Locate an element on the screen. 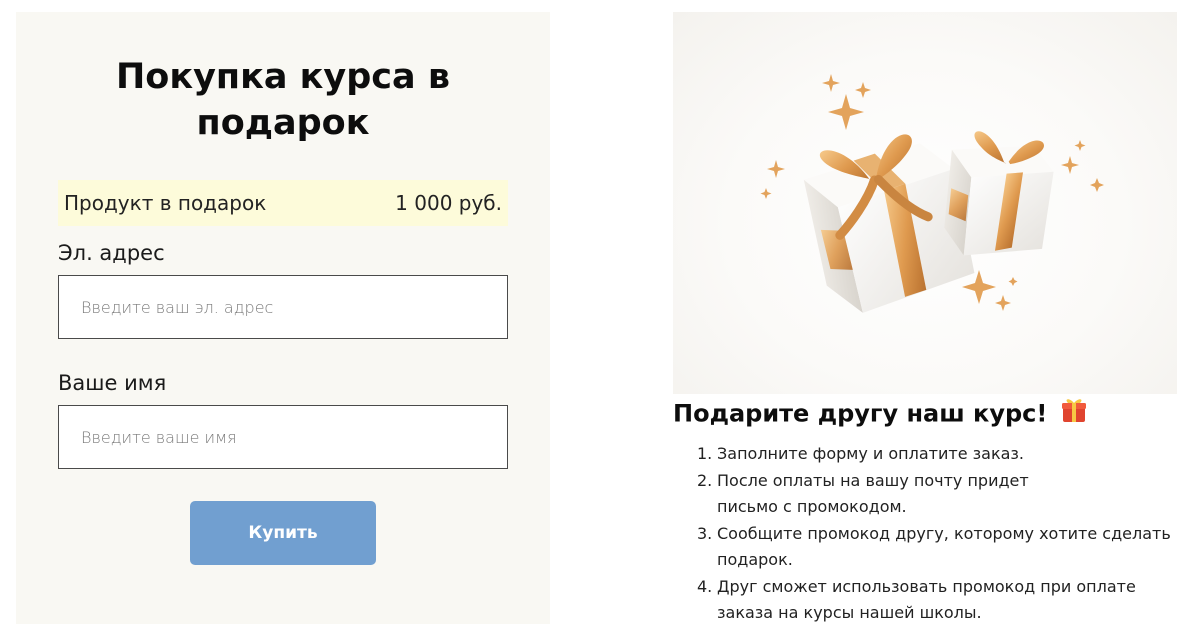  form-title: Покупка курса в подарок is located at coordinates (283, 100).